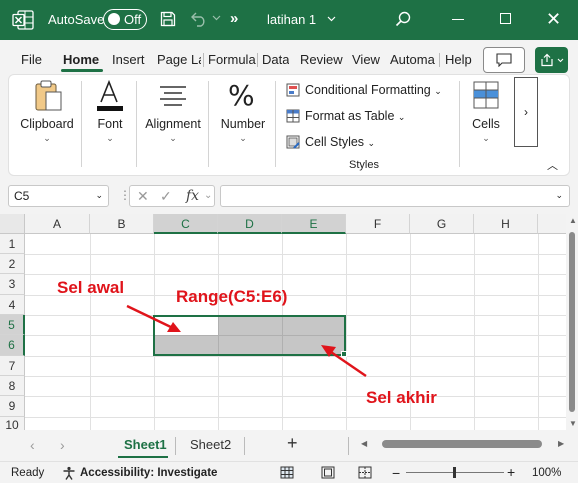 The image size is (578, 483). What do you see at coordinates (143, 196) in the screenshot?
I see `cancel-icon: ✕` at bounding box center [143, 196].